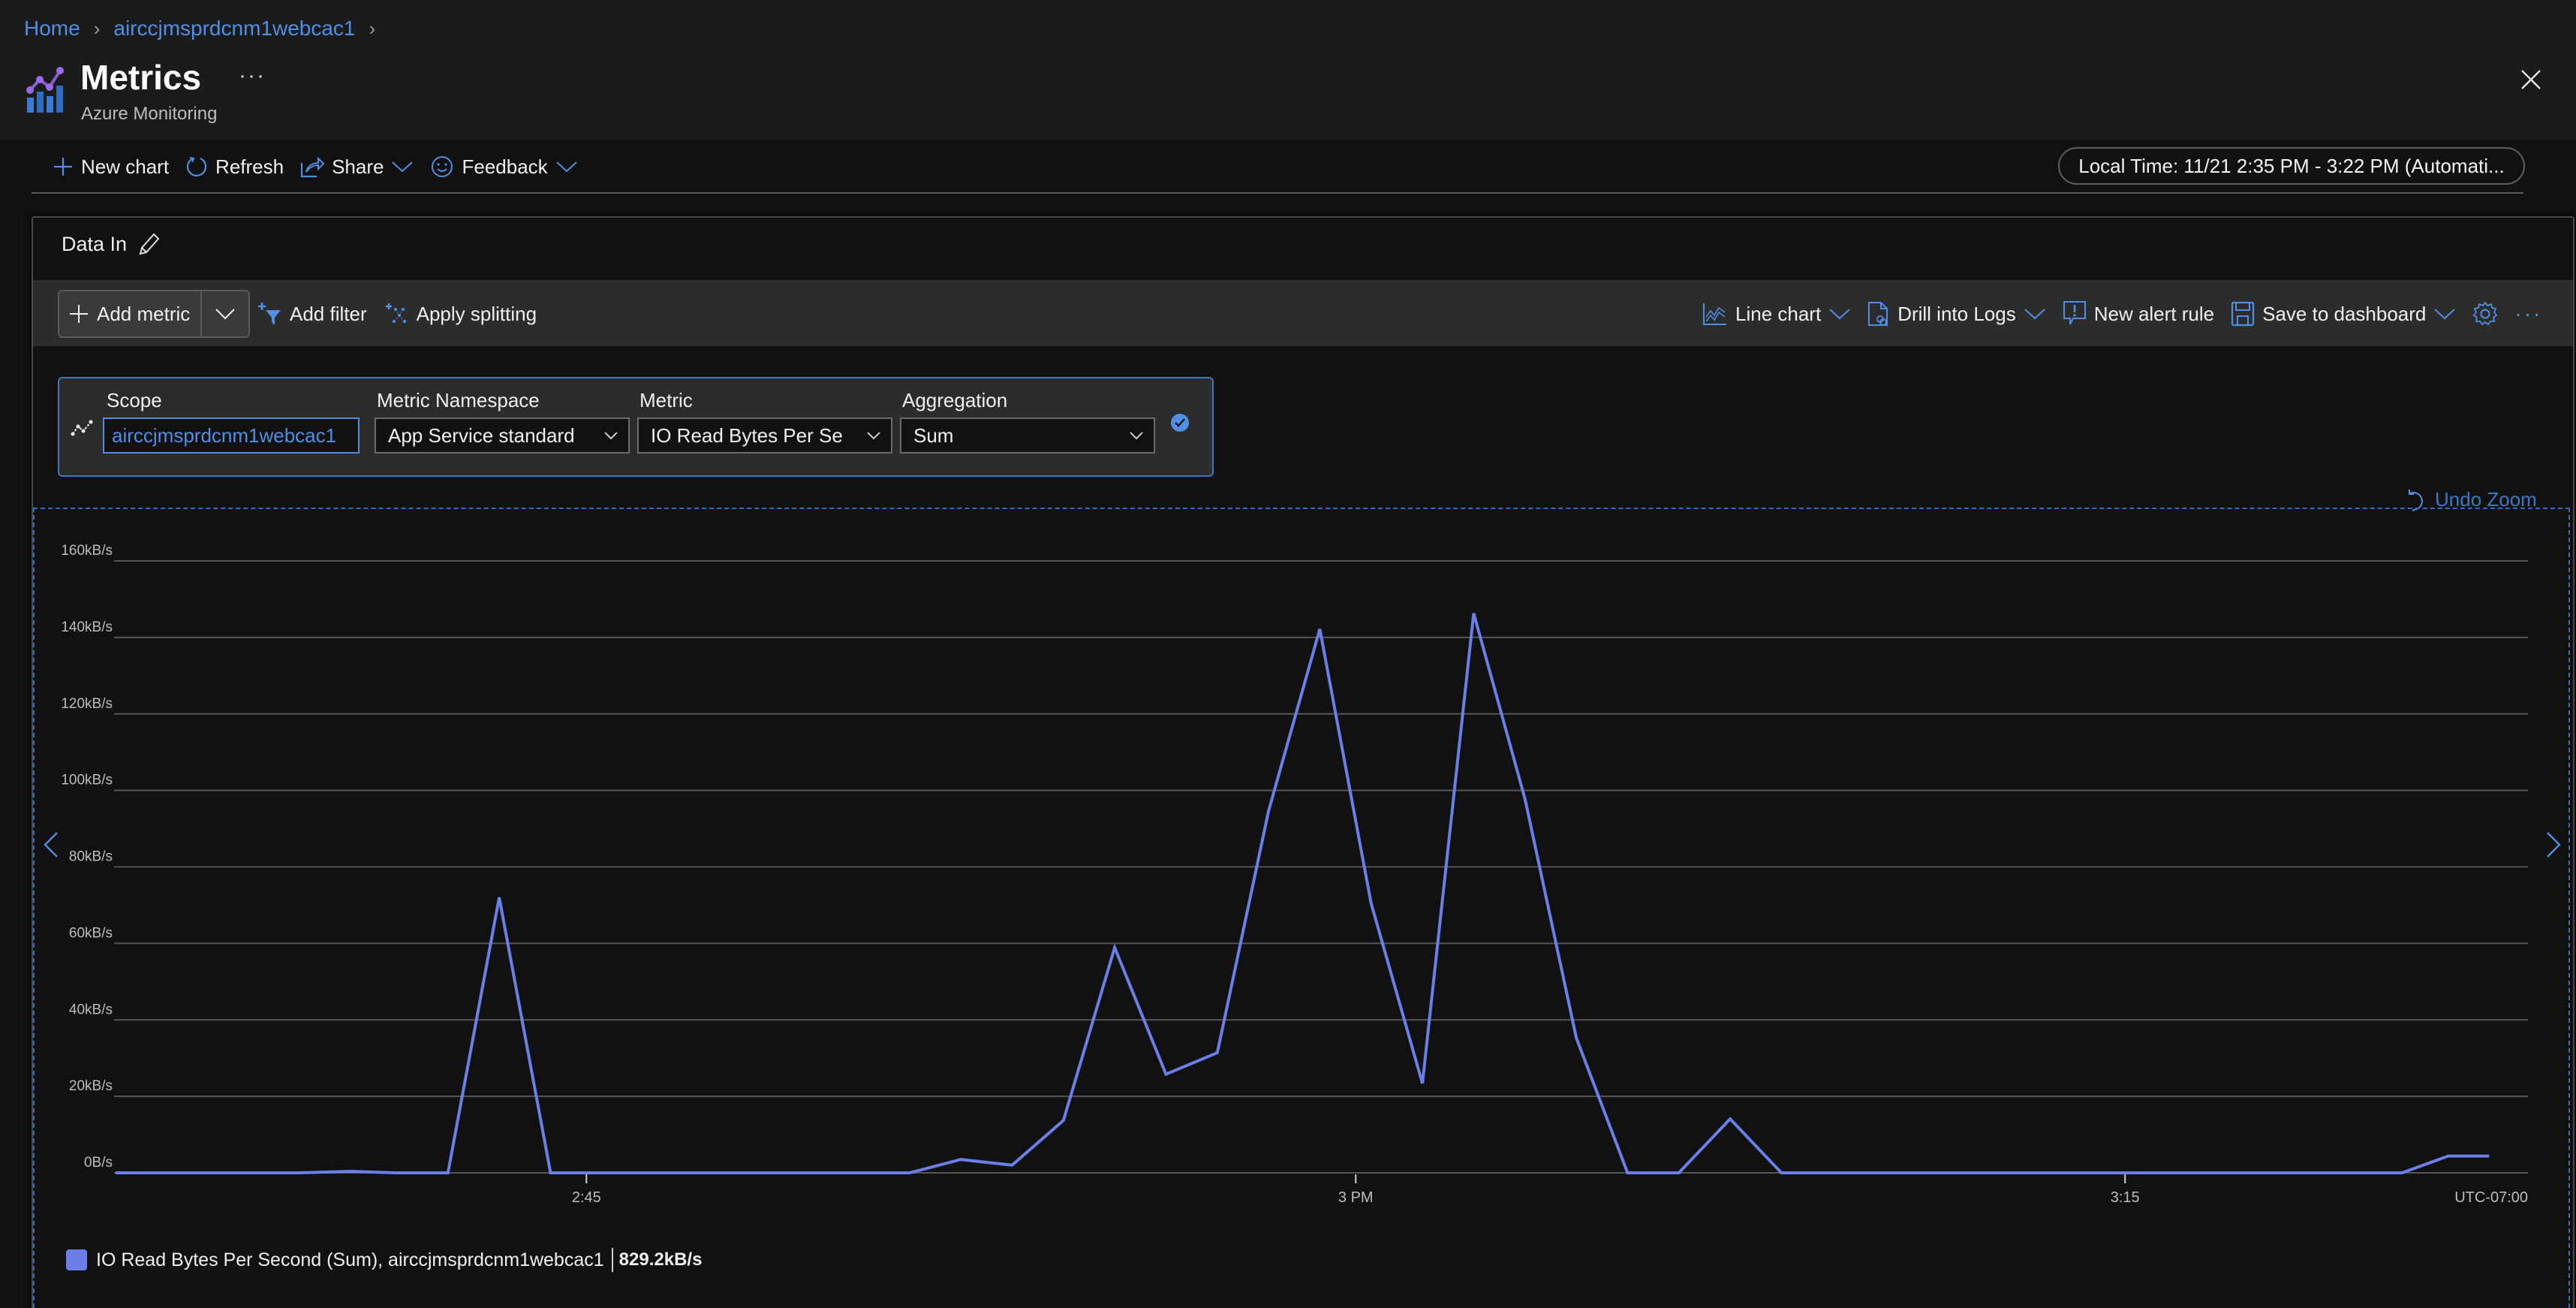 The image size is (2576, 1308). Describe the element at coordinates (234, 29) in the screenshot. I see `breadcrumb-resource: airccjmsprdcnm1webcac1` at that location.